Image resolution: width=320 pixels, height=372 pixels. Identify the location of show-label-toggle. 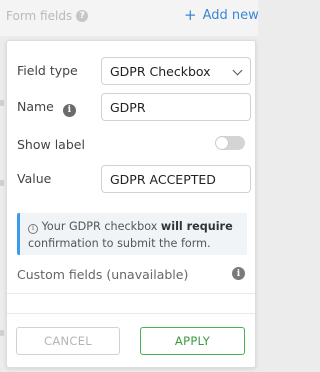
(230, 143).